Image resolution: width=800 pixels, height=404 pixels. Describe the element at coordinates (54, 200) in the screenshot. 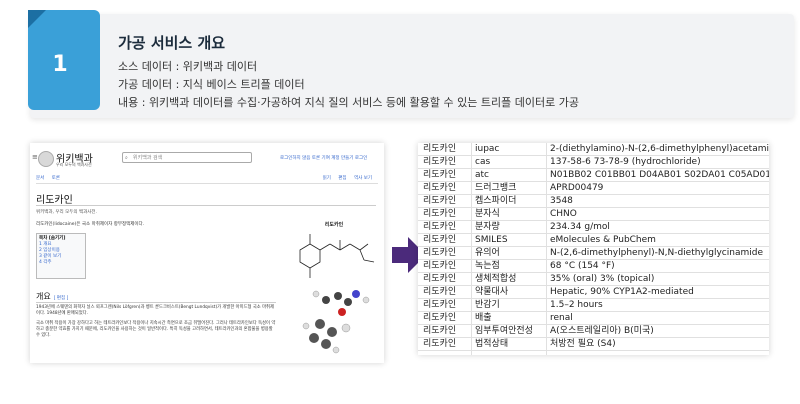

I see `article-title: 리도카인` at that location.